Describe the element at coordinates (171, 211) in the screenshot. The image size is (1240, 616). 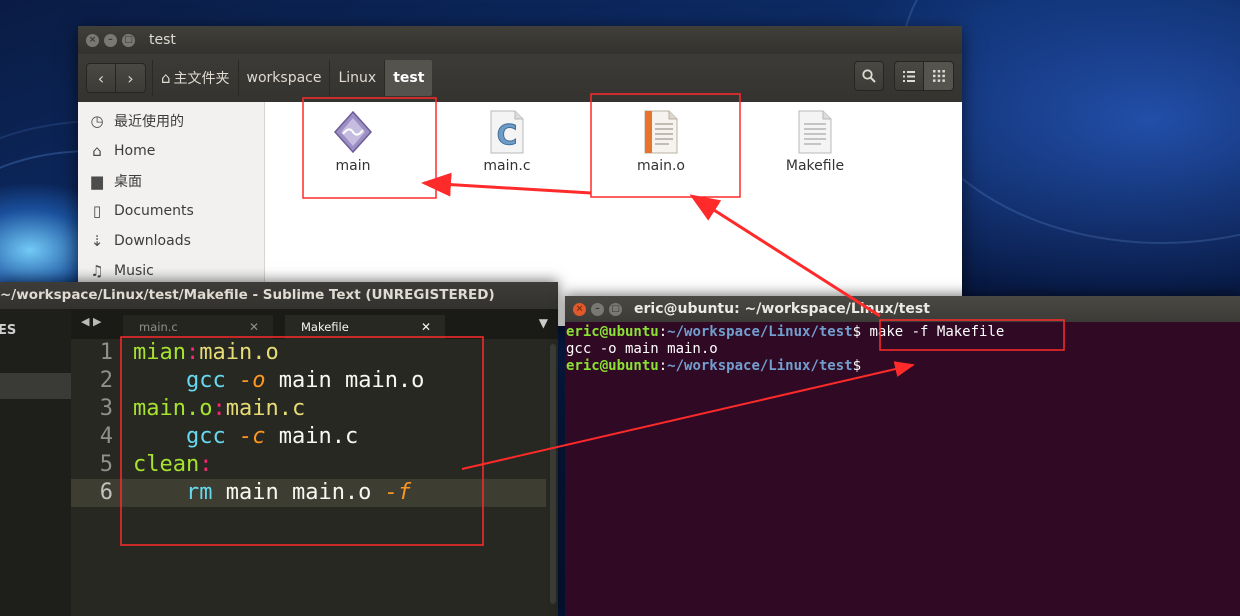
I see `sidebar-item-documents: ▯ Documents` at that location.